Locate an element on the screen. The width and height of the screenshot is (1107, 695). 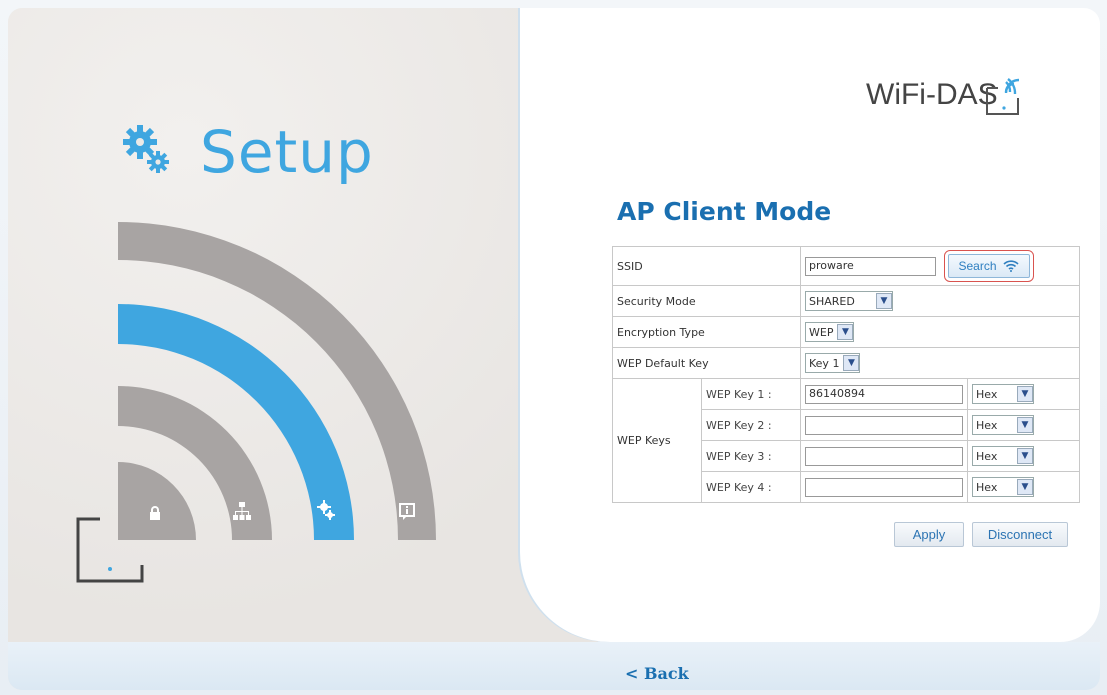
brand-logo: WiFi-DAS is located at coordinates (932, 94).